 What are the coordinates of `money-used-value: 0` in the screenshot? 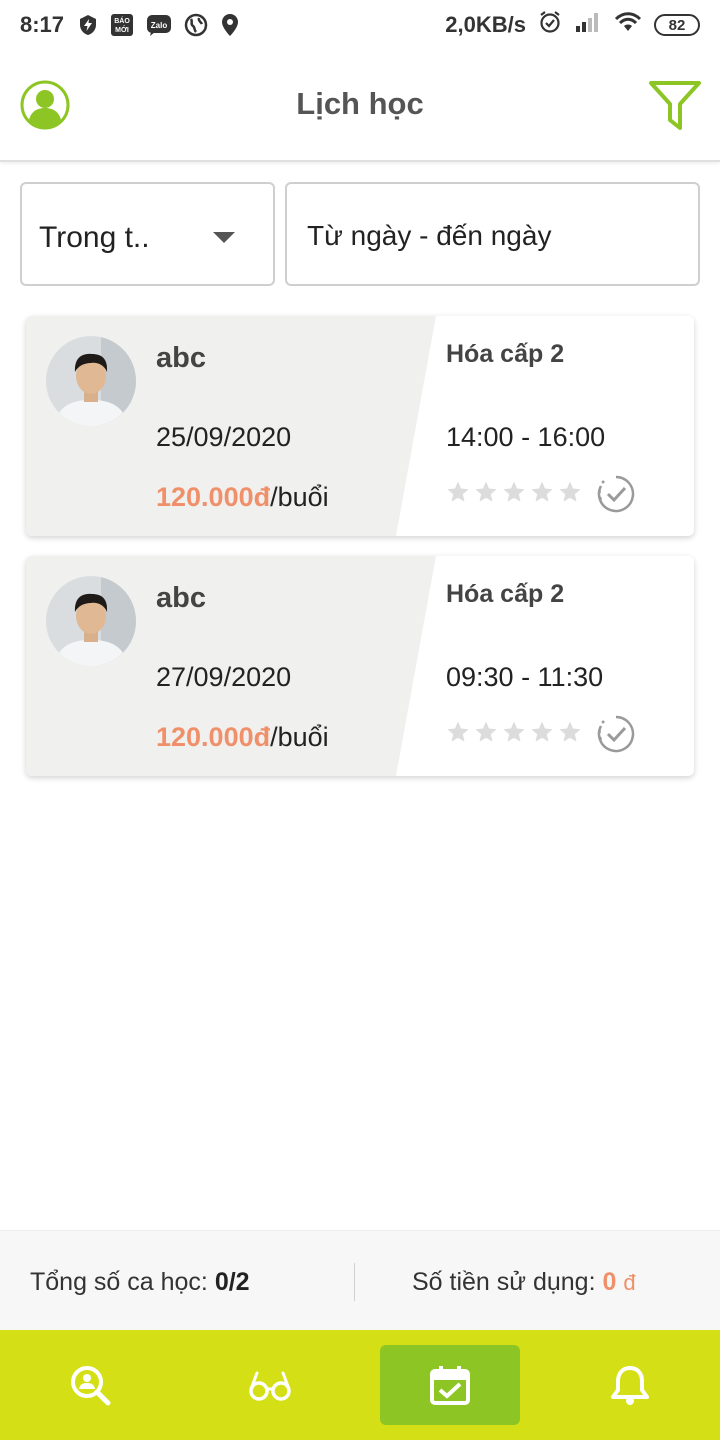 It's located at (609, 1282).